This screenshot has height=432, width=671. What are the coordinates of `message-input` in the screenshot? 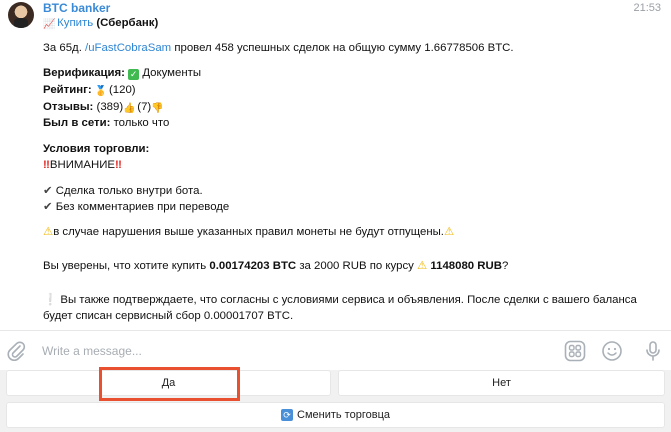 It's located at (282, 351).